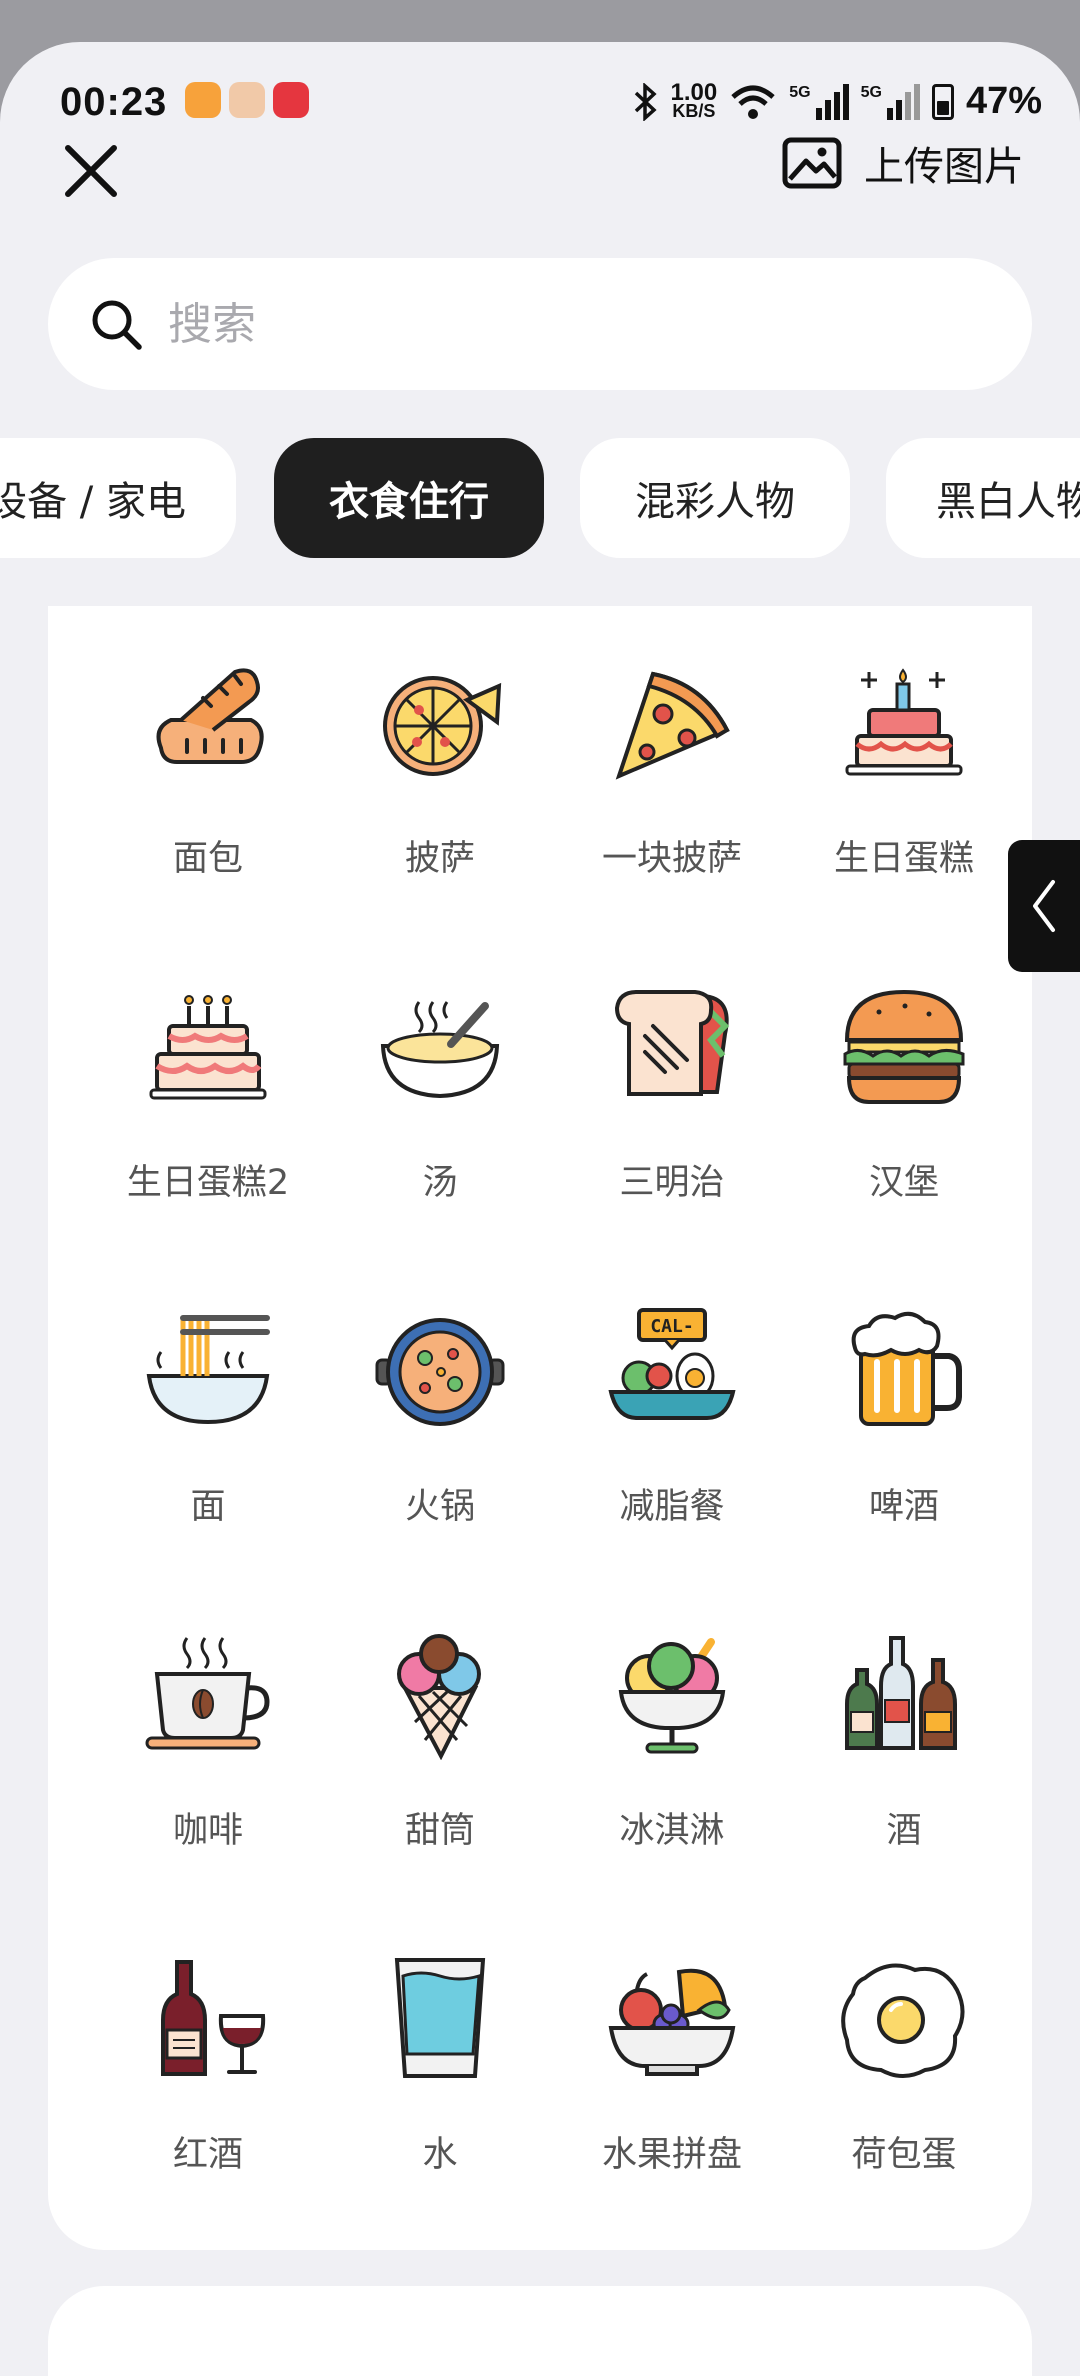  Describe the element at coordinates (671, 2155) in the screenshot. I see `icon-label: 水果拼盘` at that location.